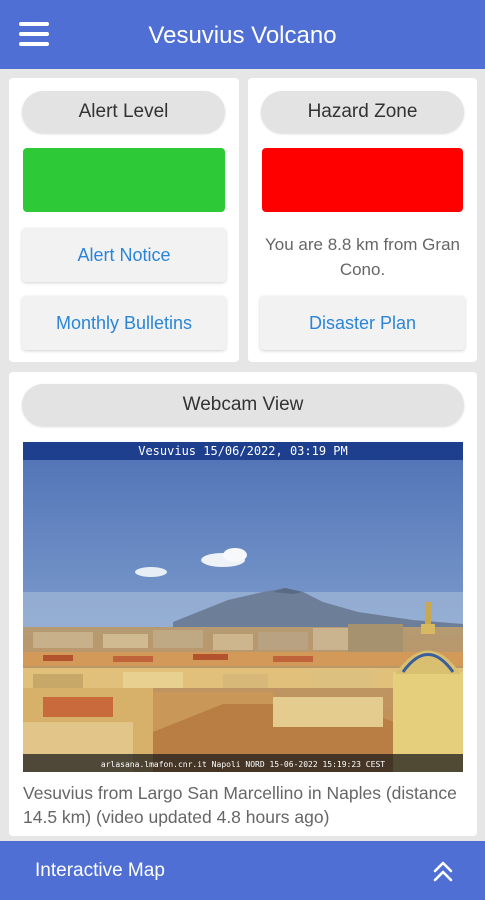  What do you see at coordinates (362, 323) in the screenshot?
I see `disaster-plan-button: Disaster Plan` at bounding box center [362, 323].